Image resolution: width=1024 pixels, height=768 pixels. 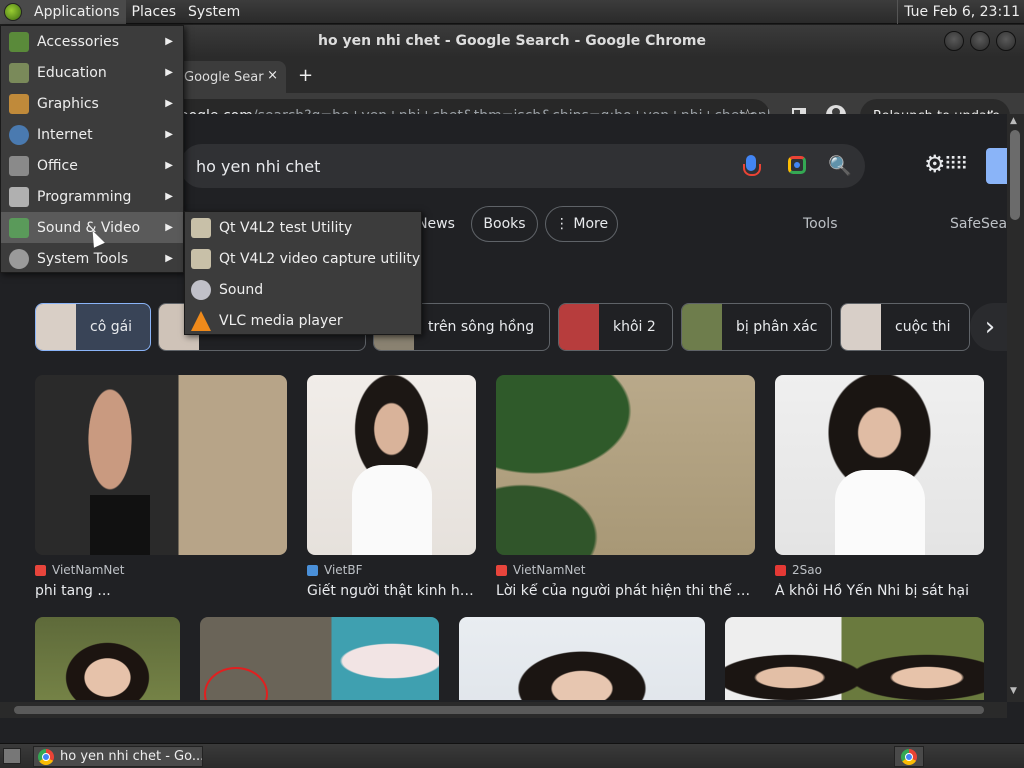 What do you see at coordinates (756, 327) in the screenshot?
I see `filter-chip: bị phân xác` at bounding box center [756, 327].